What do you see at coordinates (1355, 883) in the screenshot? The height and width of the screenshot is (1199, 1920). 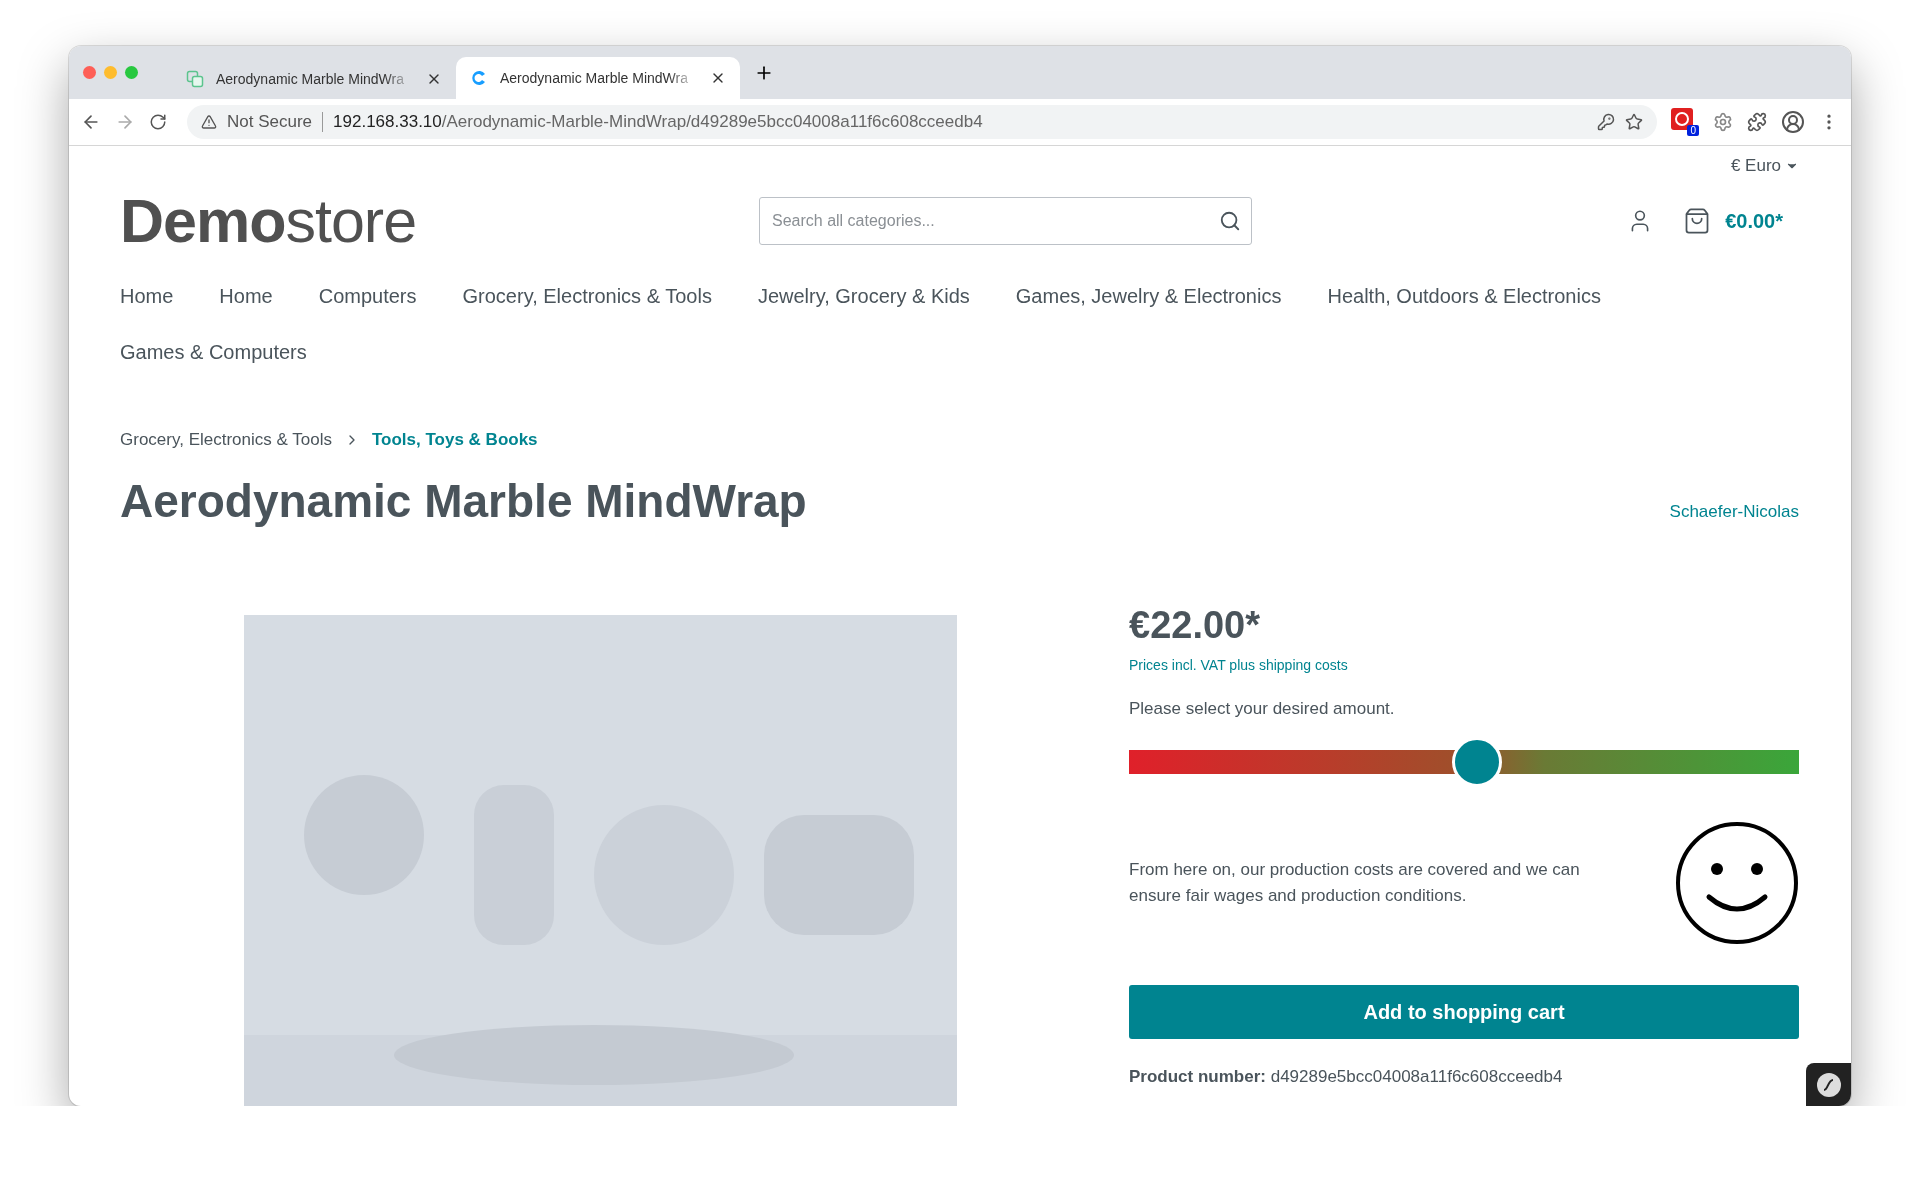 I see `amount-message: From here on, our production costs are covered and we can ensure fair wages and production conditions.` at bounding box center [1355, 883].